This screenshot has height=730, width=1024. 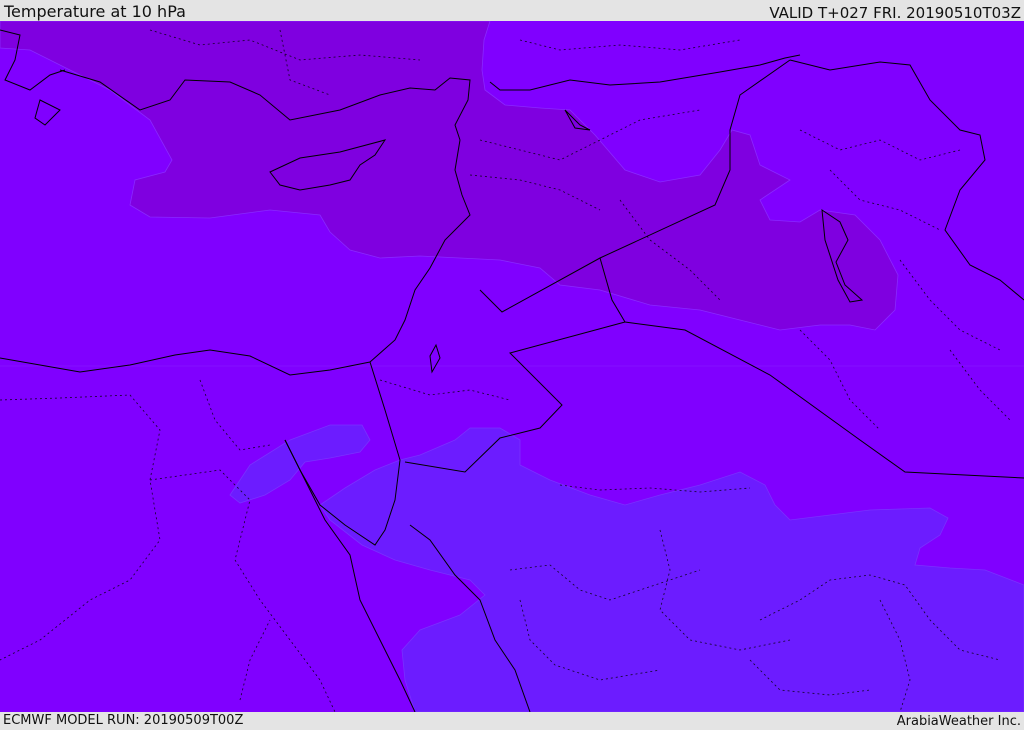 I want to click on credit-label: ArabiaWeather Inc., so click(x=958, y=721).